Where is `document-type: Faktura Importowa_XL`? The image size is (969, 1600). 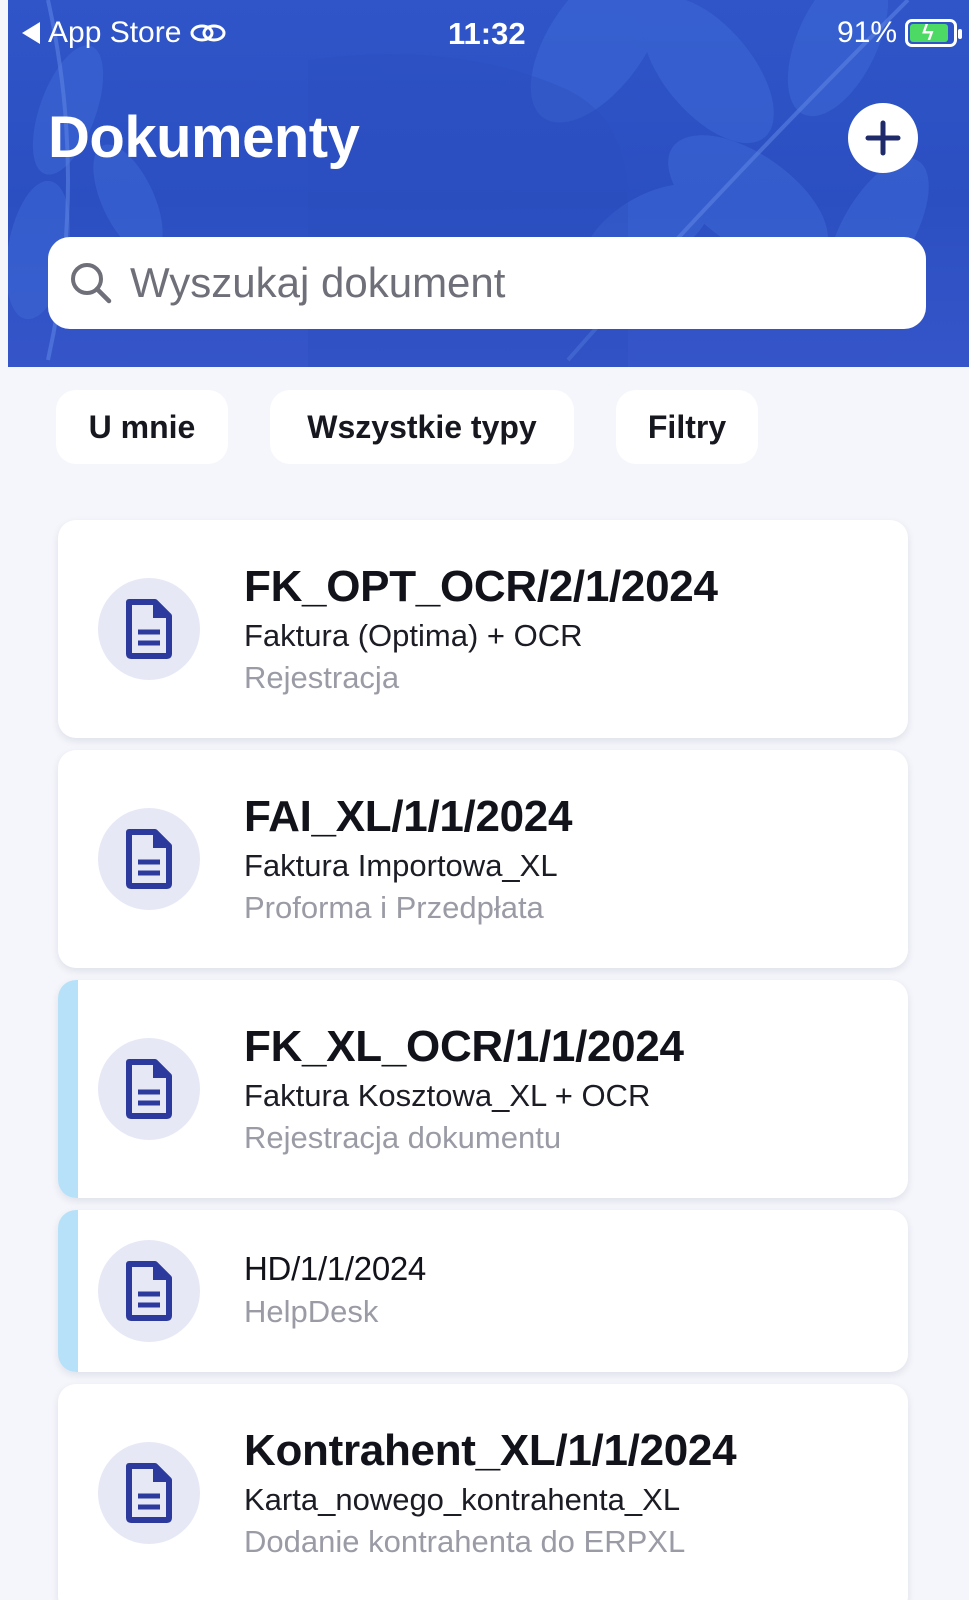
document-type: Faktura Importowa_XL is located at coordinates (401, 865).